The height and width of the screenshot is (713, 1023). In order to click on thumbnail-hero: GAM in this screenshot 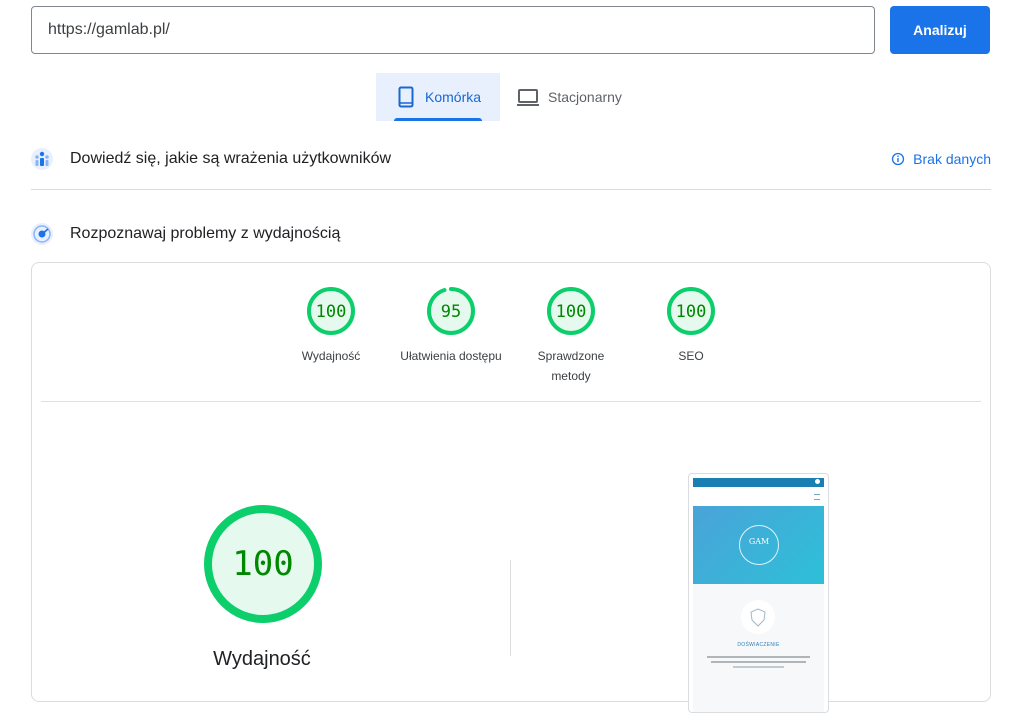, I will do `click(758, 545)`.